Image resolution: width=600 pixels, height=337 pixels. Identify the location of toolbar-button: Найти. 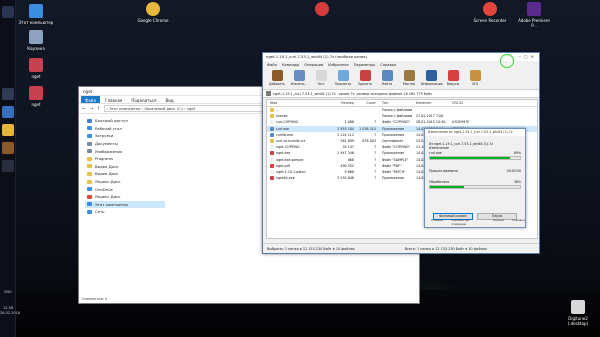
(387, 78).